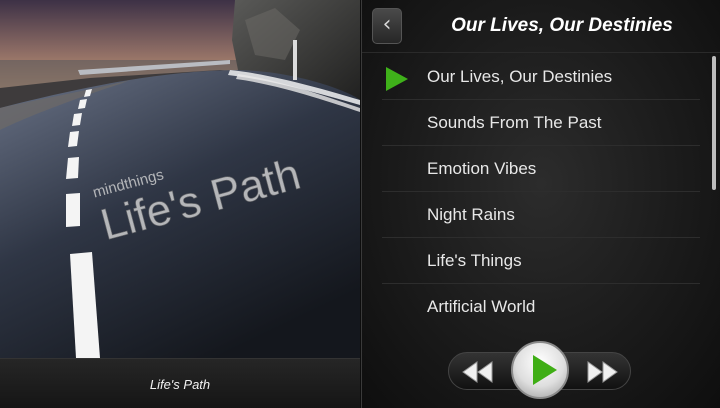  I want to click on track-row: Our Lives, Our Destinies, so click(541, 77).